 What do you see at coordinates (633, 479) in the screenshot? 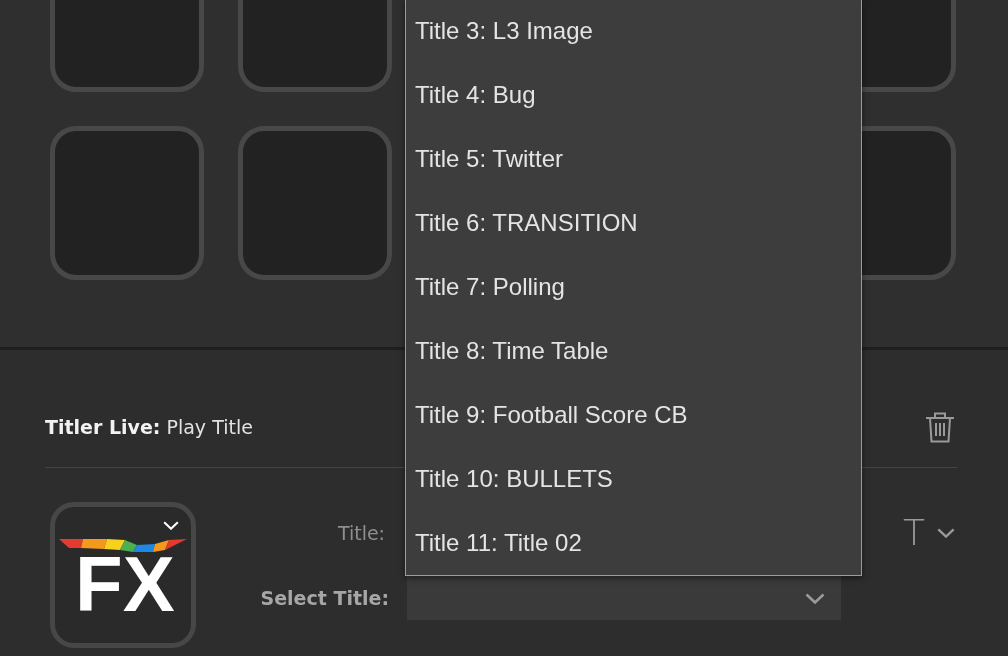
I see `dropdown-option: Title 10: BULLETS` at bounding box center [633, 479].